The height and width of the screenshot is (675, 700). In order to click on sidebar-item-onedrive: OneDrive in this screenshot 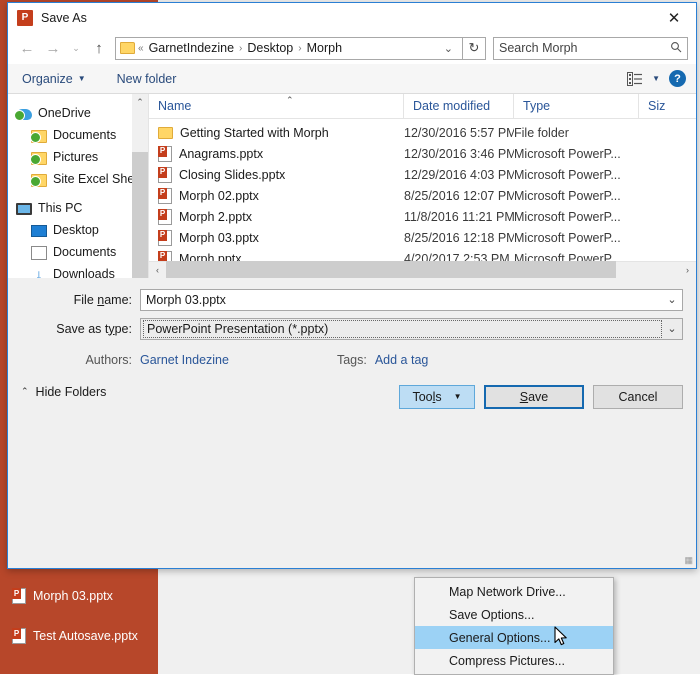, I will do `click(78, 113)`.